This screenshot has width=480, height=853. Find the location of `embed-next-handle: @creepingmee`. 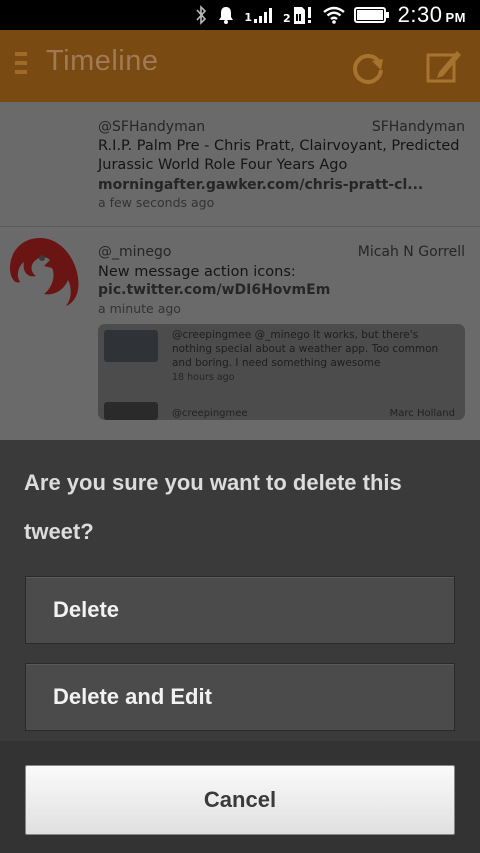

embed-next-handle: @creepingmee is located at coordinates (210, 413).